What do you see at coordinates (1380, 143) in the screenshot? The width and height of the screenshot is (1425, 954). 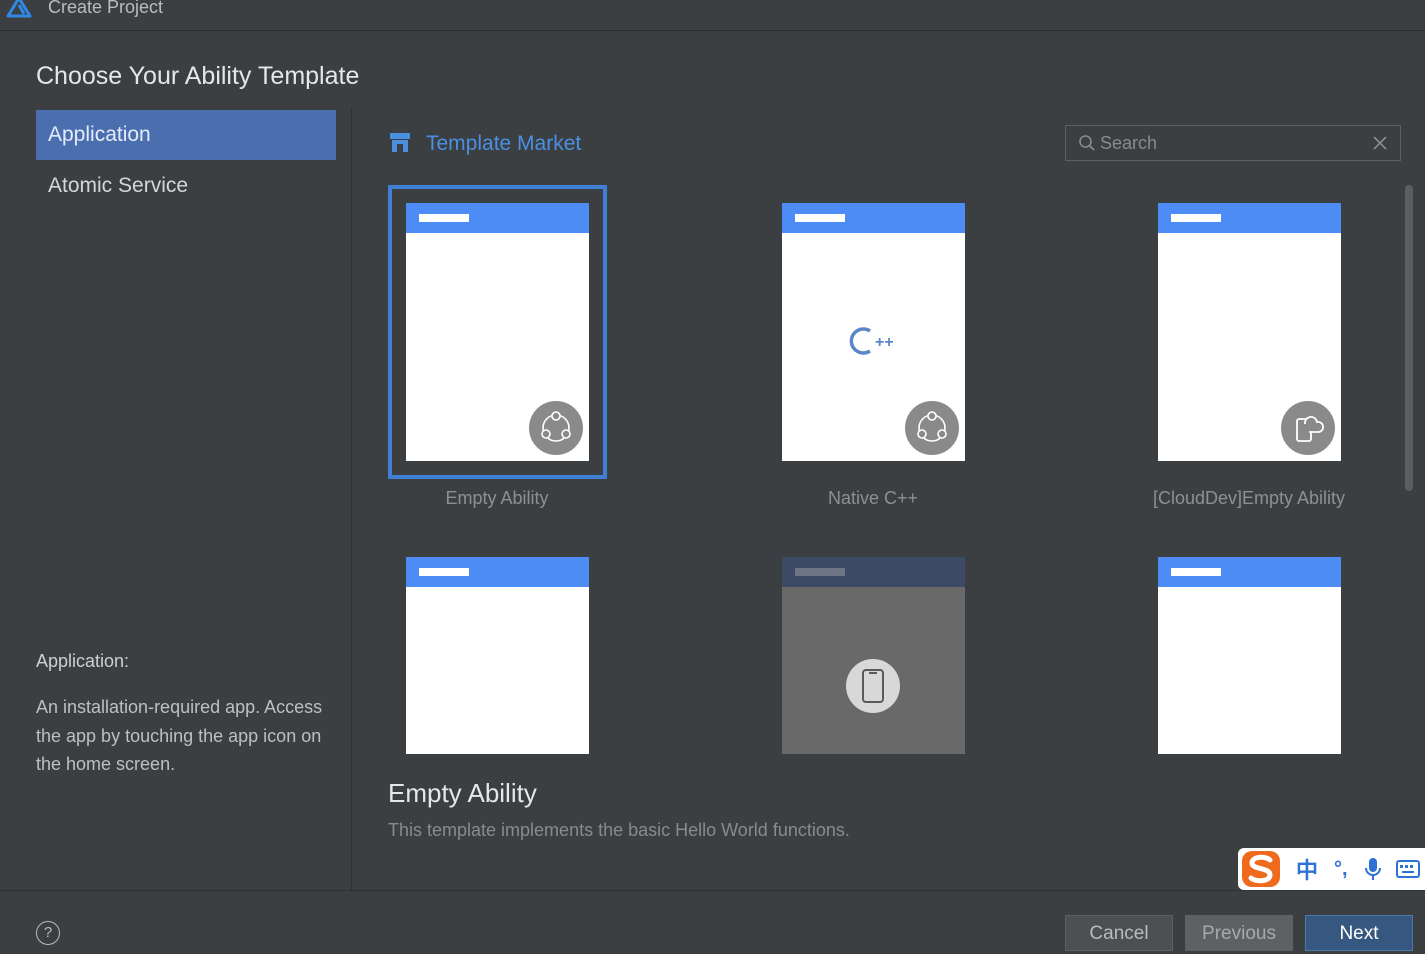 I see `clear-icon` at bounding box center [1380, 143].